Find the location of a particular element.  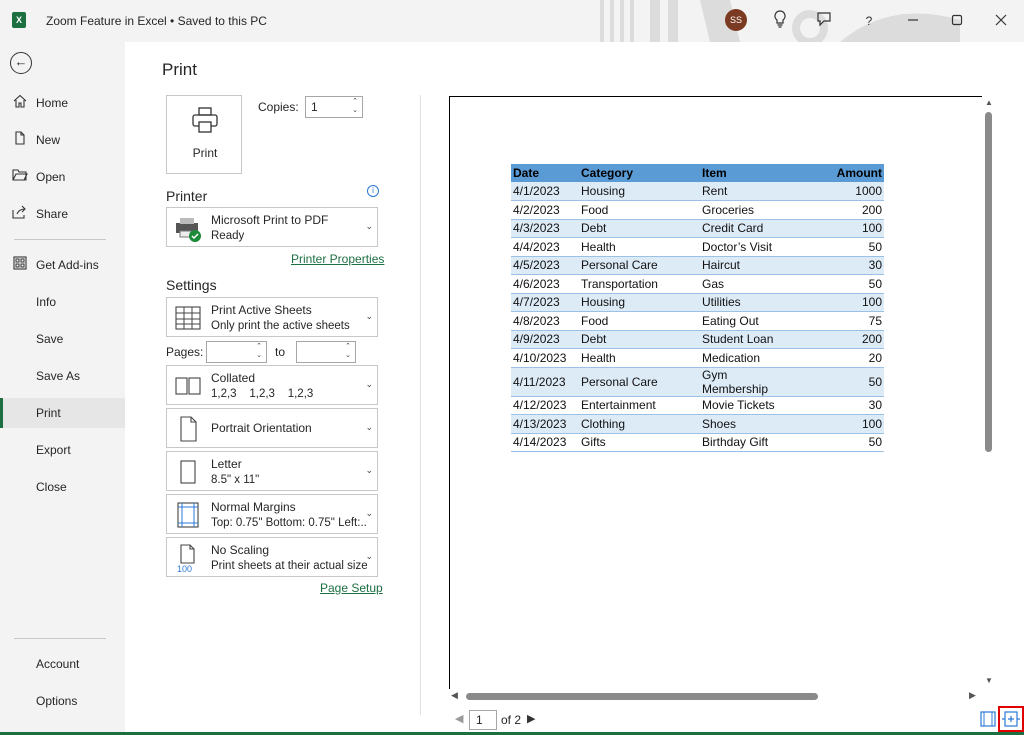

next-page-icon: ▶ is located at coordinates (531, 718).